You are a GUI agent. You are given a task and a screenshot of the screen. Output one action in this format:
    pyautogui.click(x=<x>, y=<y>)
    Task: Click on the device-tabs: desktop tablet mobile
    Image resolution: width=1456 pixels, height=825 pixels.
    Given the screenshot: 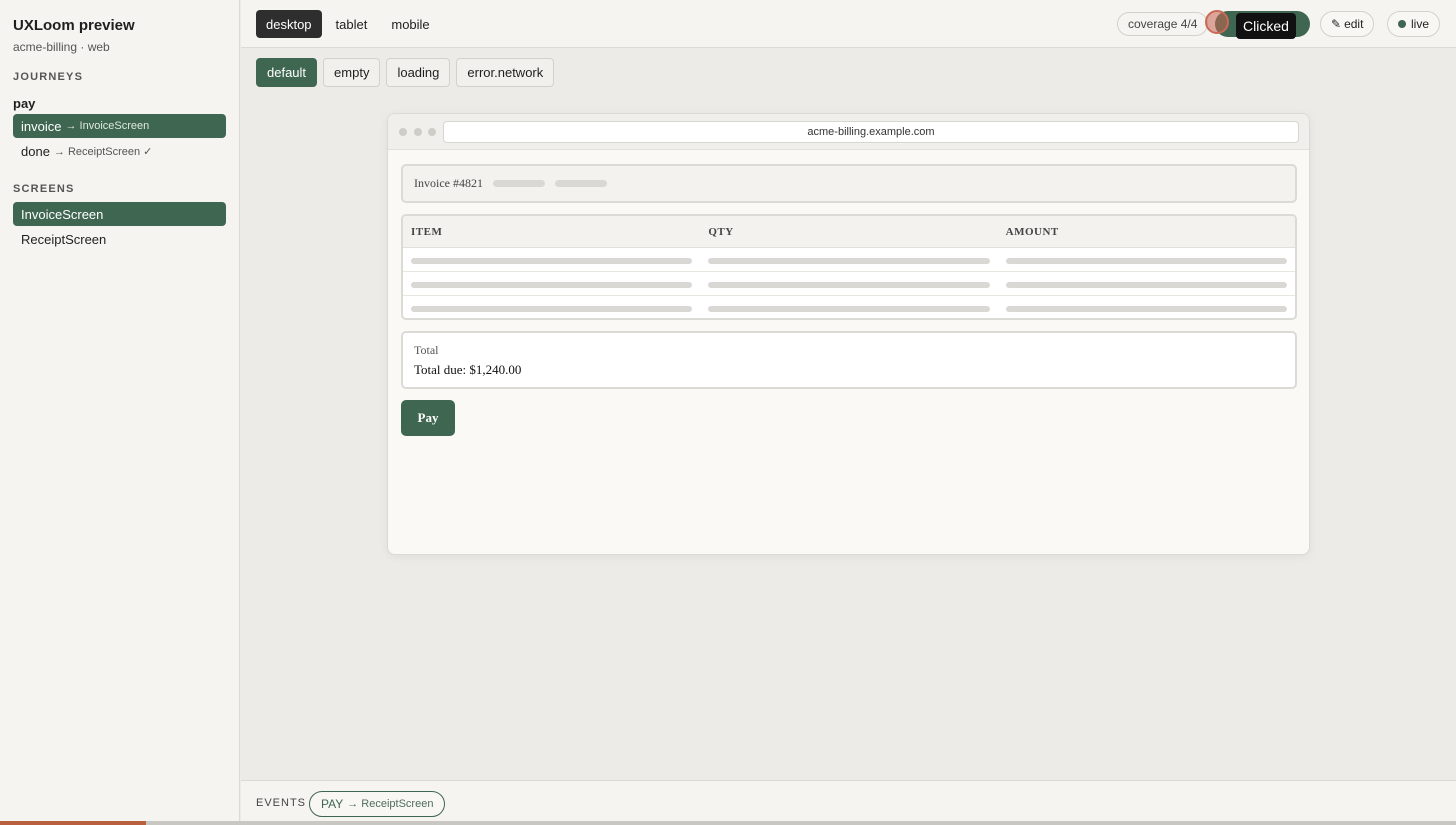 What is the action you would take?
    pyautogui.click(x=348, y=24)
    